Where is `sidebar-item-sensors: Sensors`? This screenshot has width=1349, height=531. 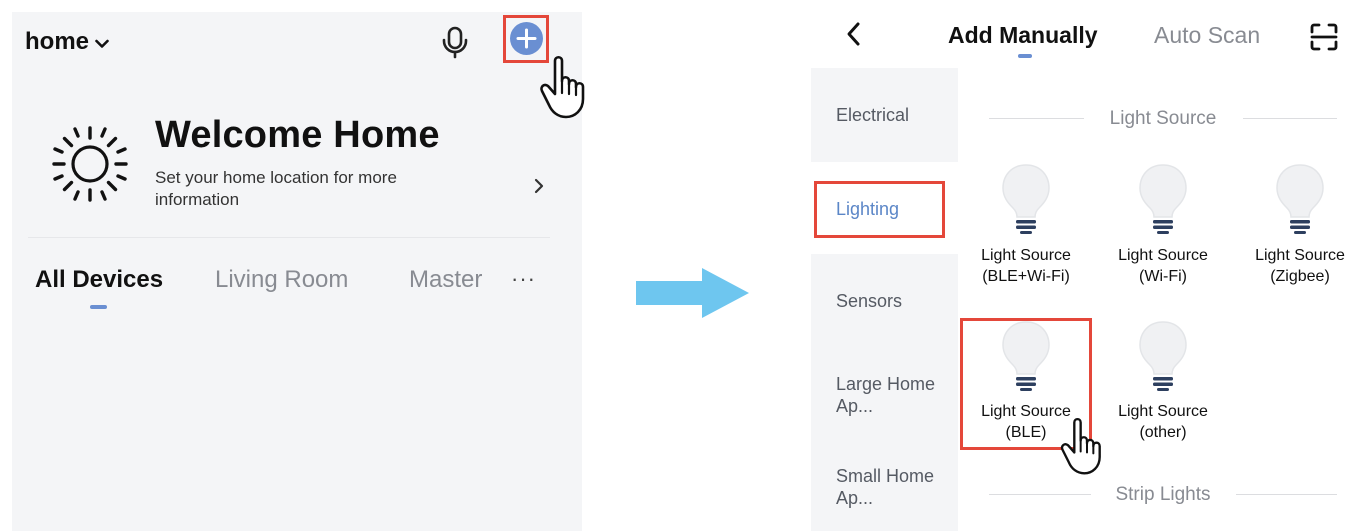
sidebar-item-sensors: Sensors is located at coordinates (869, 301).